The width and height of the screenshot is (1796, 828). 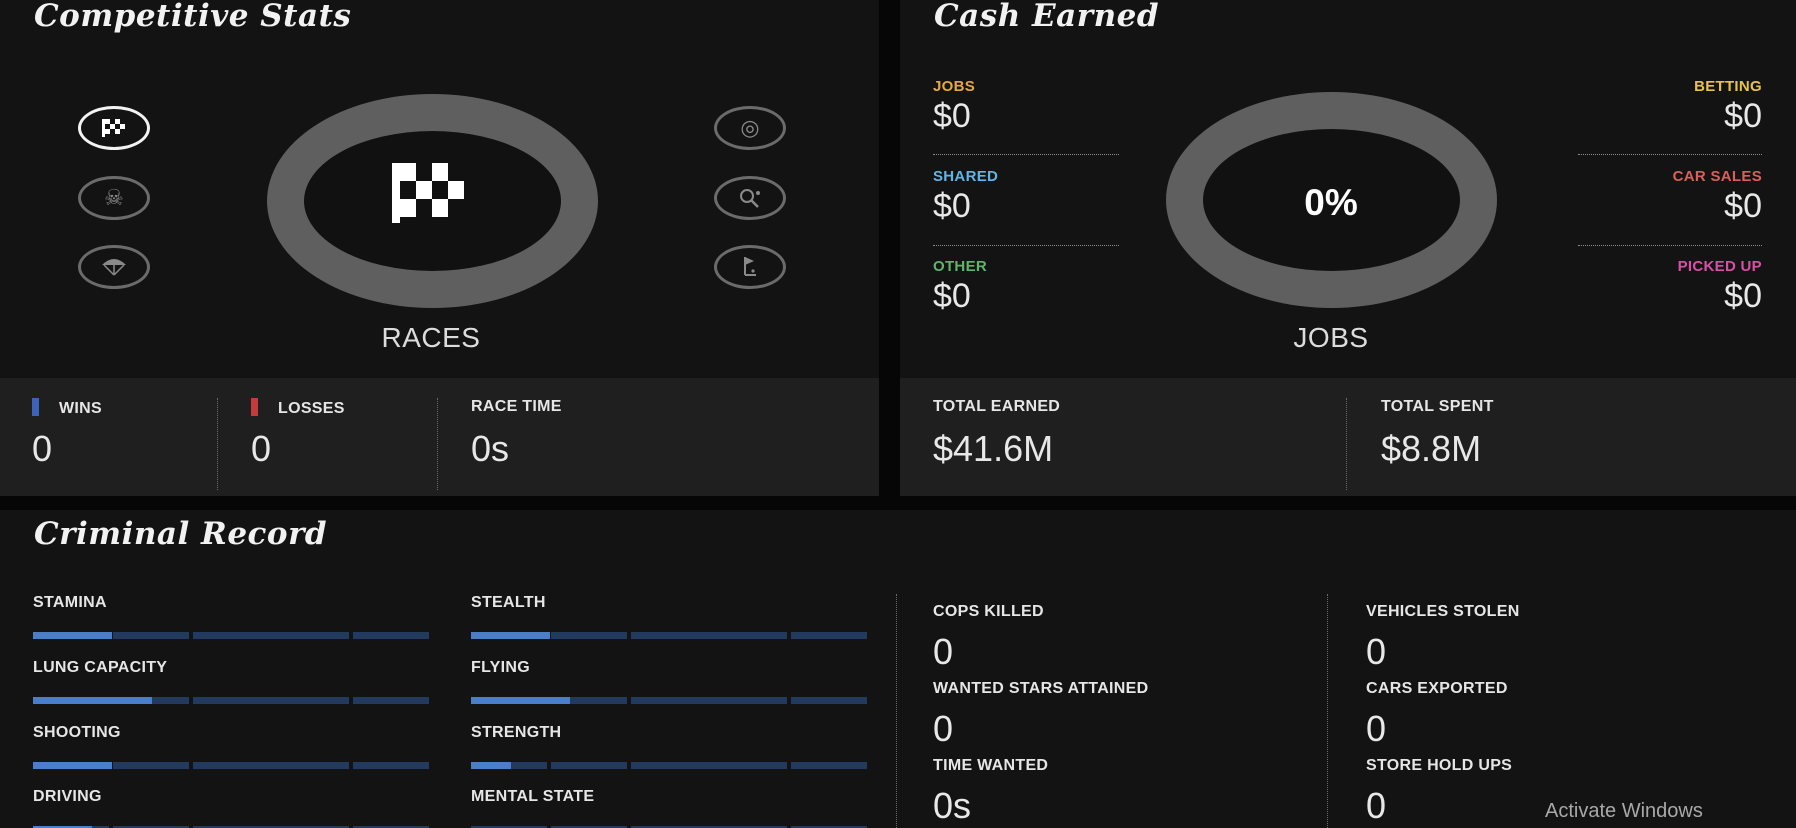 I want to click on other-cash: OTHER $0, so click(x=960, y=287).